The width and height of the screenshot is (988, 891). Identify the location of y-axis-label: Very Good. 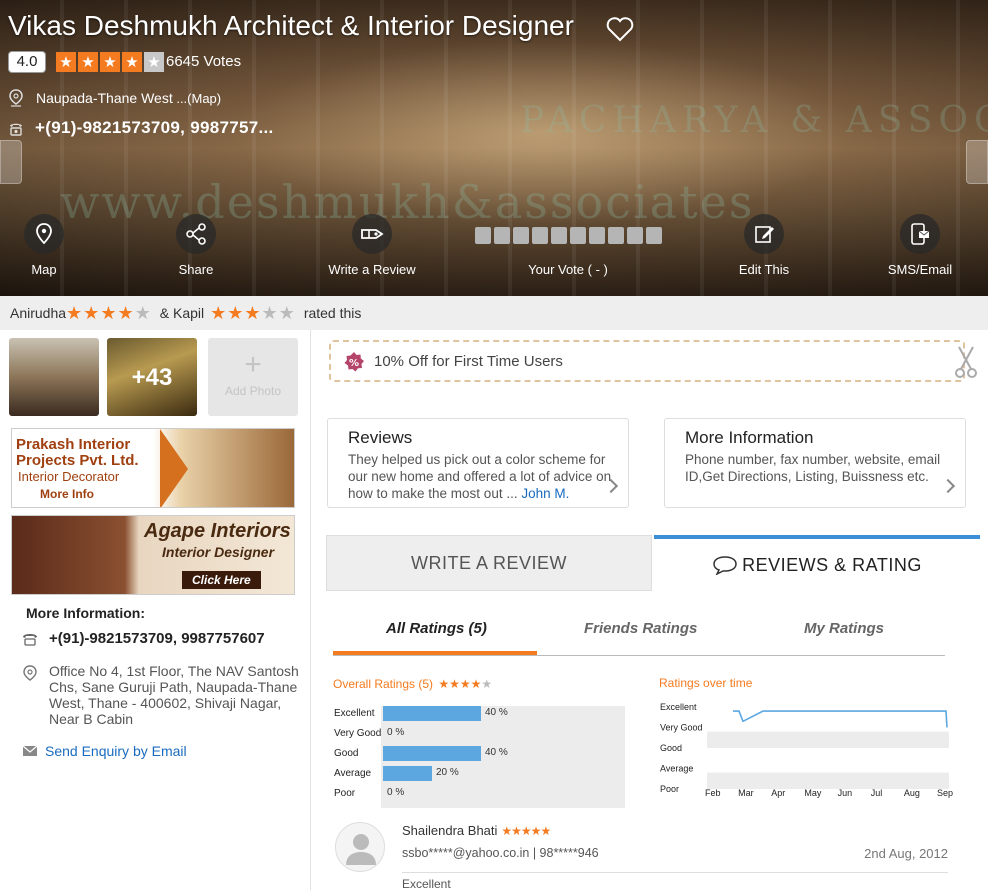
(681, 728).